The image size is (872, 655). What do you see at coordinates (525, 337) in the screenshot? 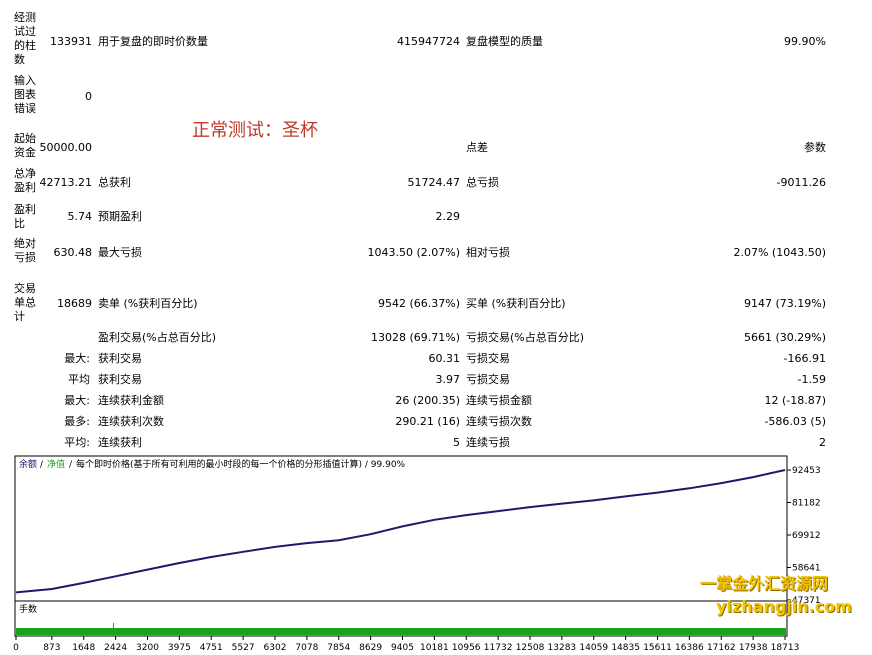
I see `loss-trades-label: 亏损交易(%占总百分比)` at bounding box center [525, 337].